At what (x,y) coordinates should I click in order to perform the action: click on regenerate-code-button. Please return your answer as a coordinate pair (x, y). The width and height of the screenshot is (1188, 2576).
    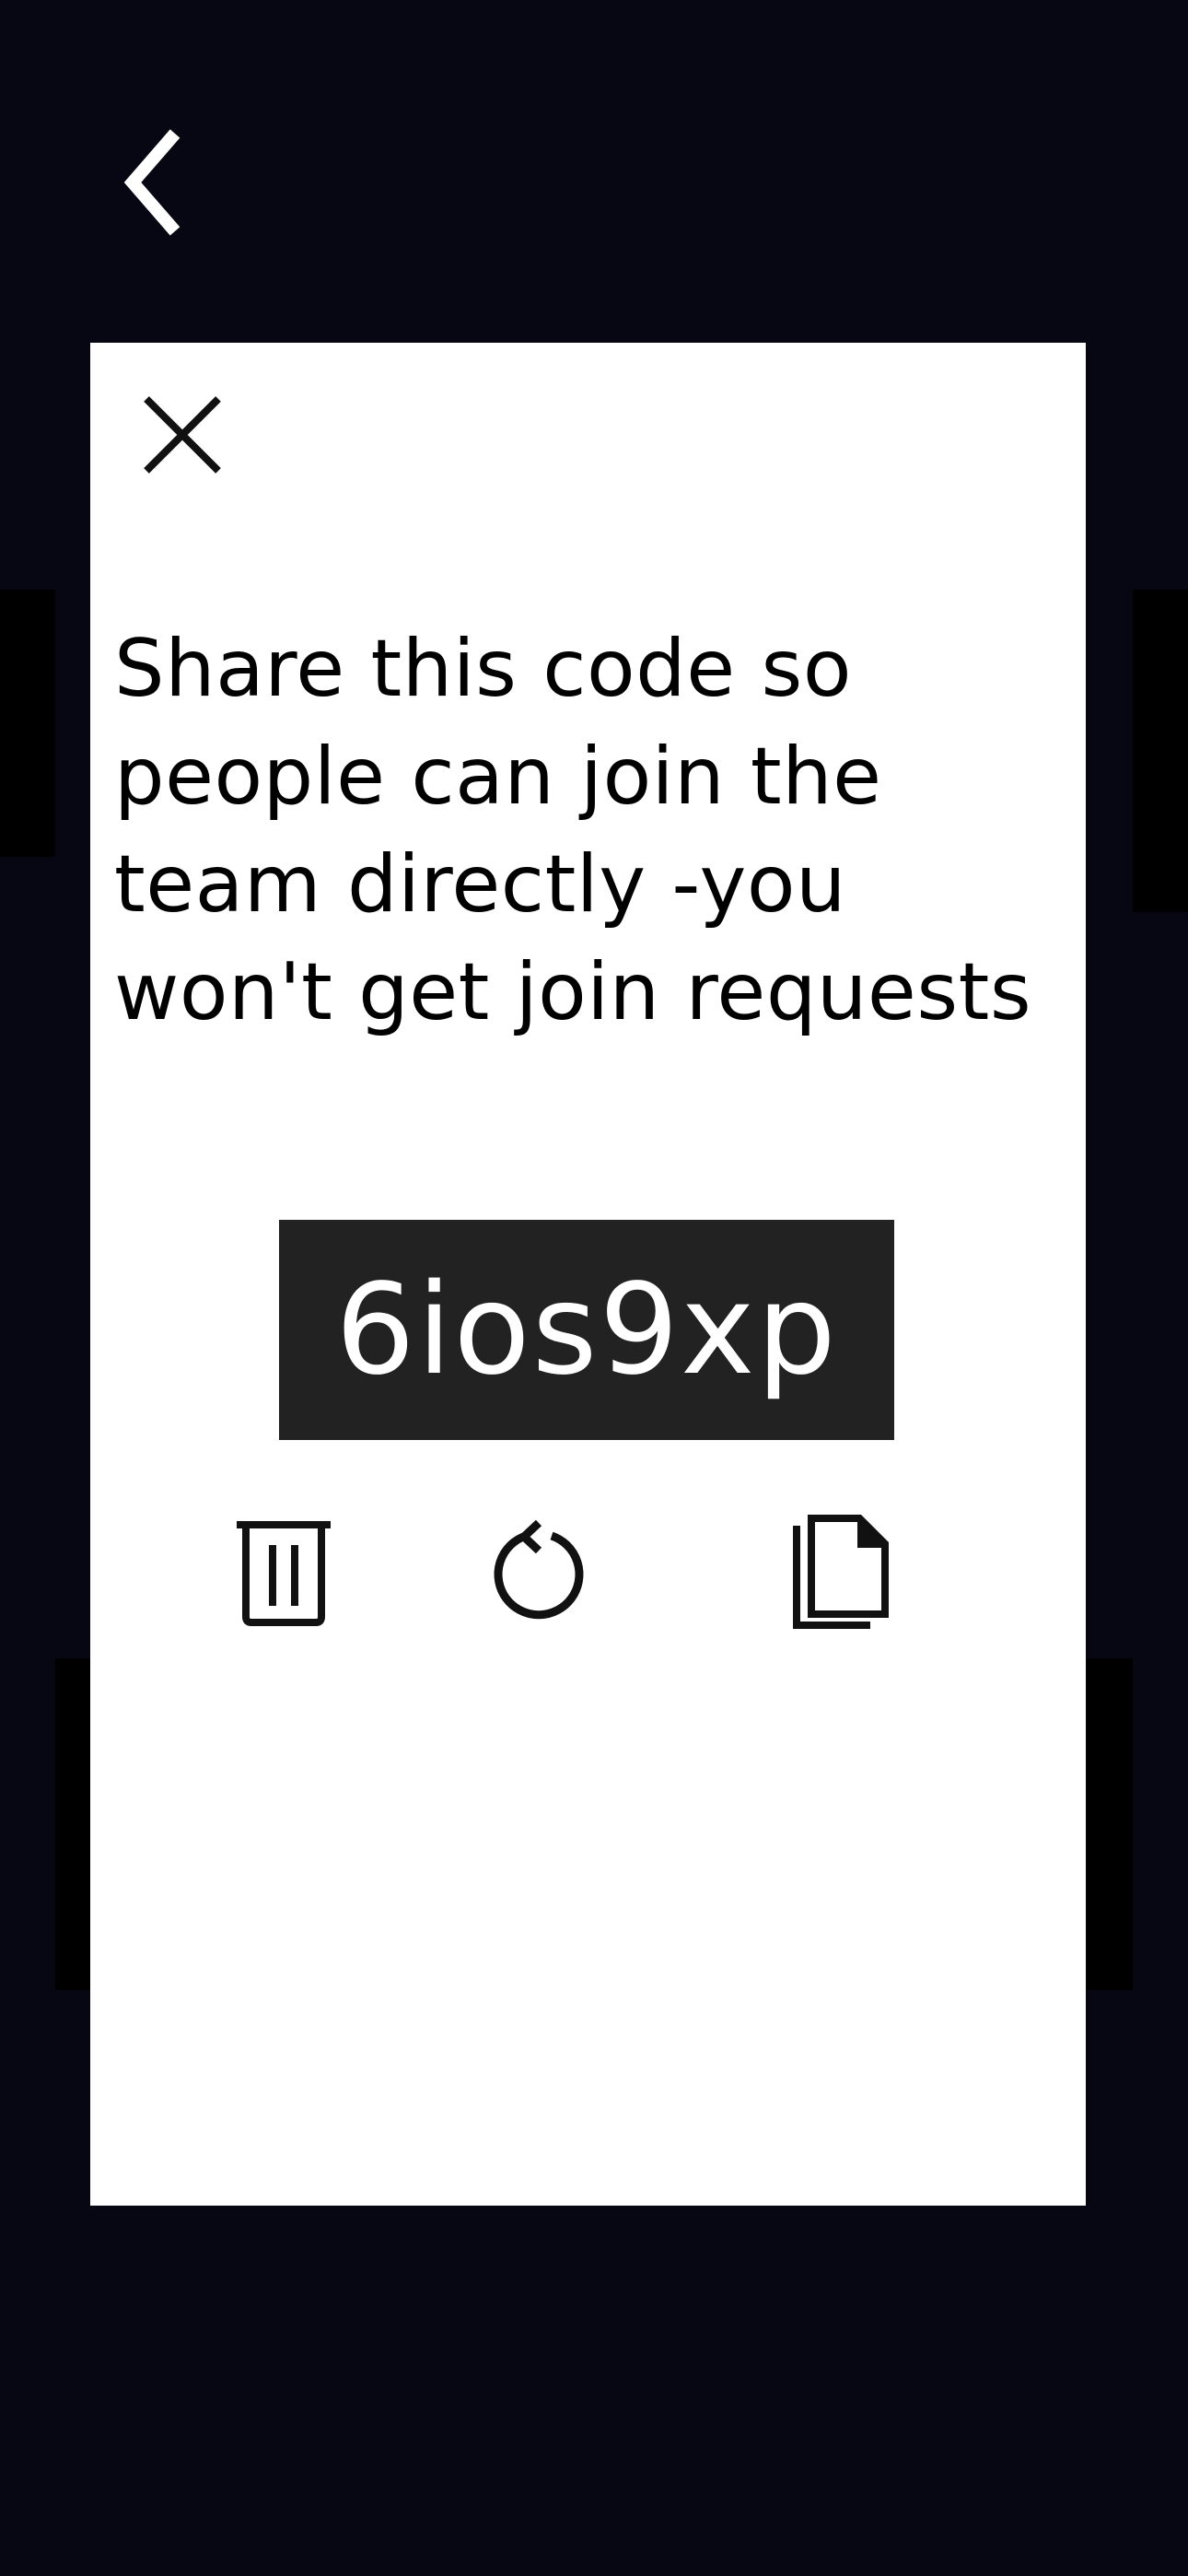
    Looking at the image, I should click on (539, 1571).